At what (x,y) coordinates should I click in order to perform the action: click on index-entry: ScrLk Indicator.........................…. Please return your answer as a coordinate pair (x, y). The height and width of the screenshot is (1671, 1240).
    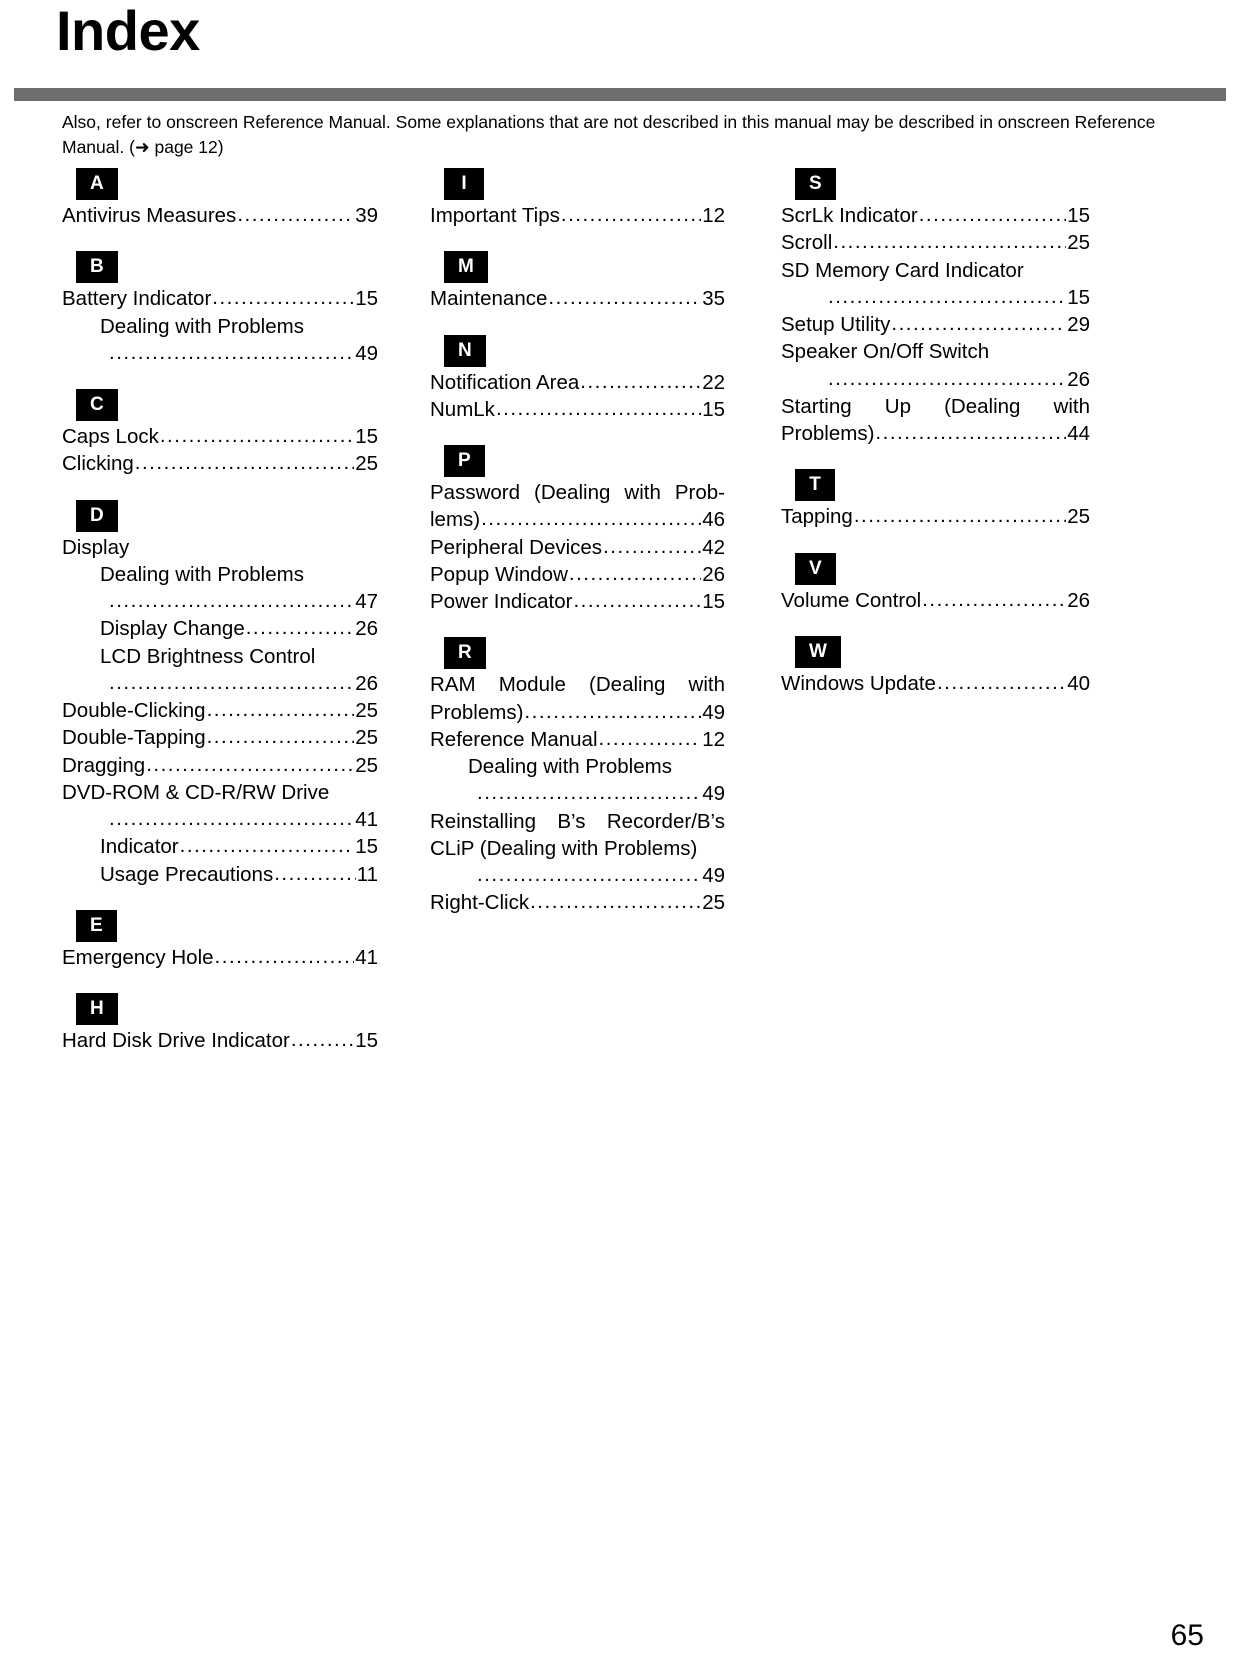
    Looking at the image, I should click on (935, 215).